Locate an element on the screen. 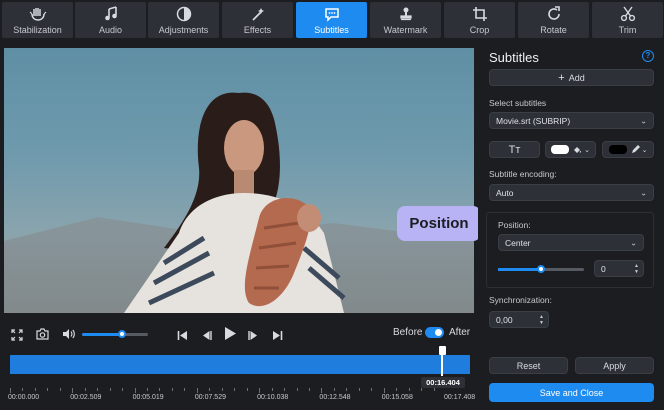  after-label: After is located at coordinates (460, 332).